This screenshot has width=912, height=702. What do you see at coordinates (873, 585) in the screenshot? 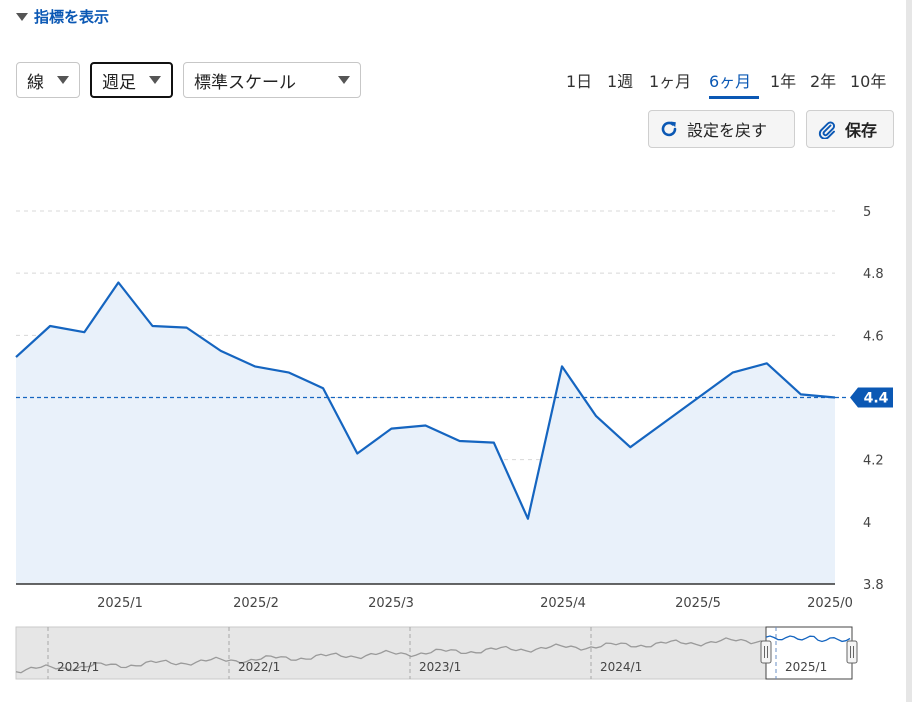
I see `y-tick-label: 3.8` at bounding box center [873, 585].